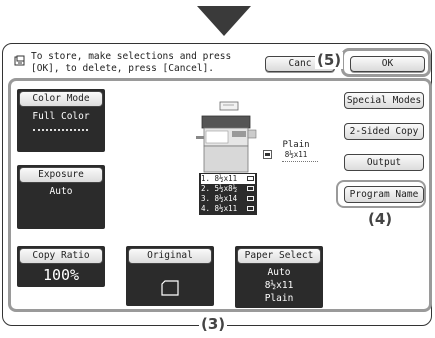 This screenshot has height=338, width=435. I want to click on store-message-icon, so click(19, 60).